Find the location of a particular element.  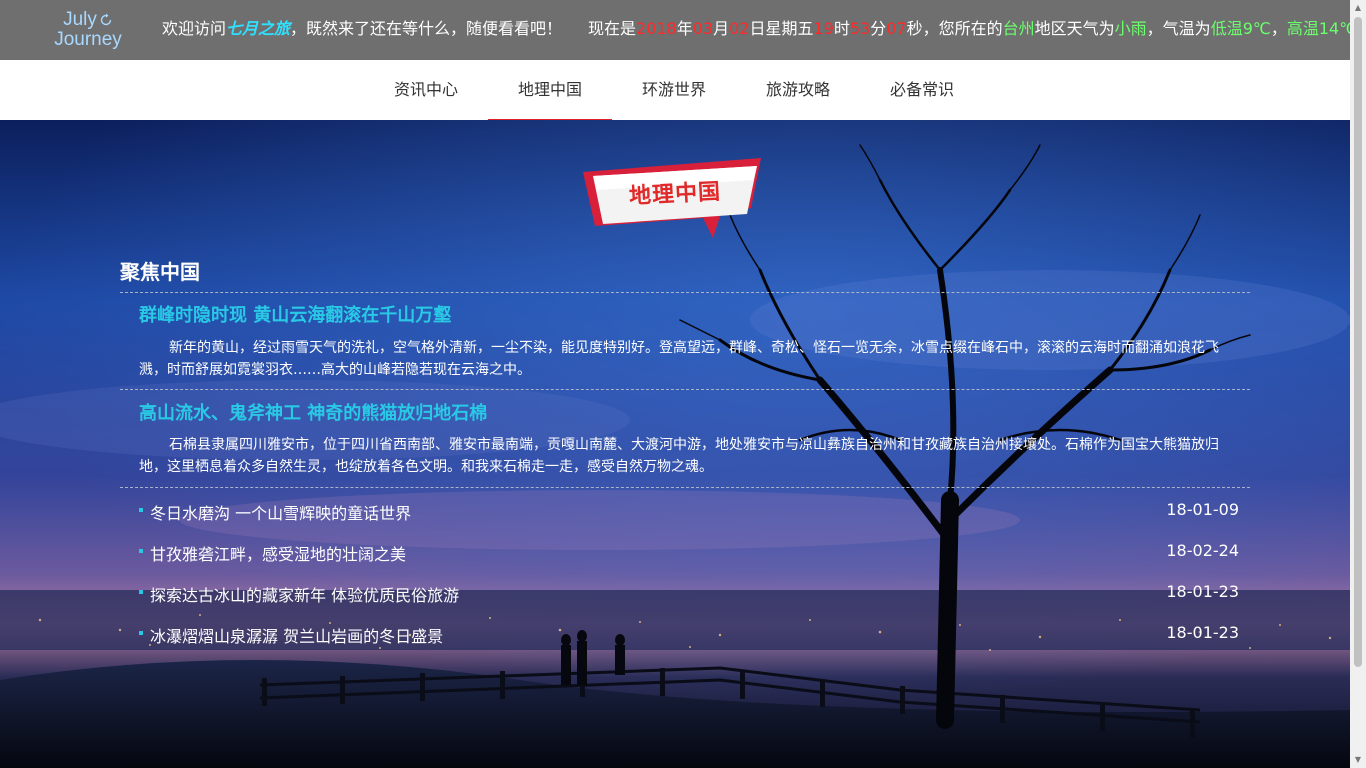

welcome-brand: 七月之旅 is located at coordinates (258, 28).